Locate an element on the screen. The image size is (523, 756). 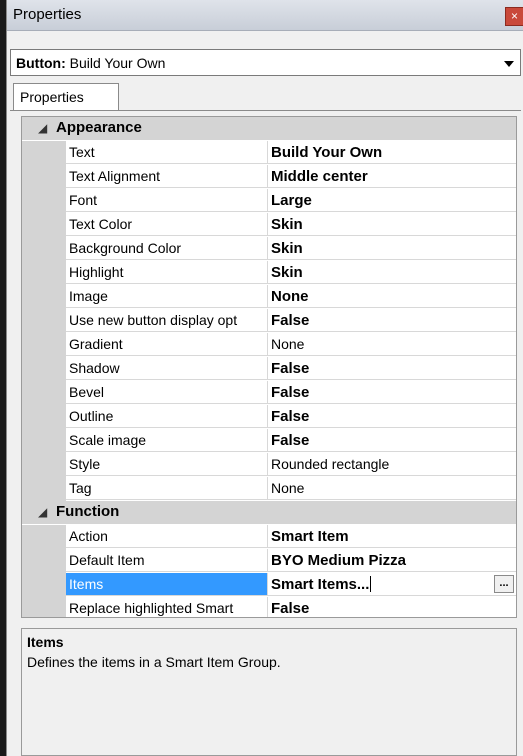
property-name: Background Color is located at coordinates (167, 248).